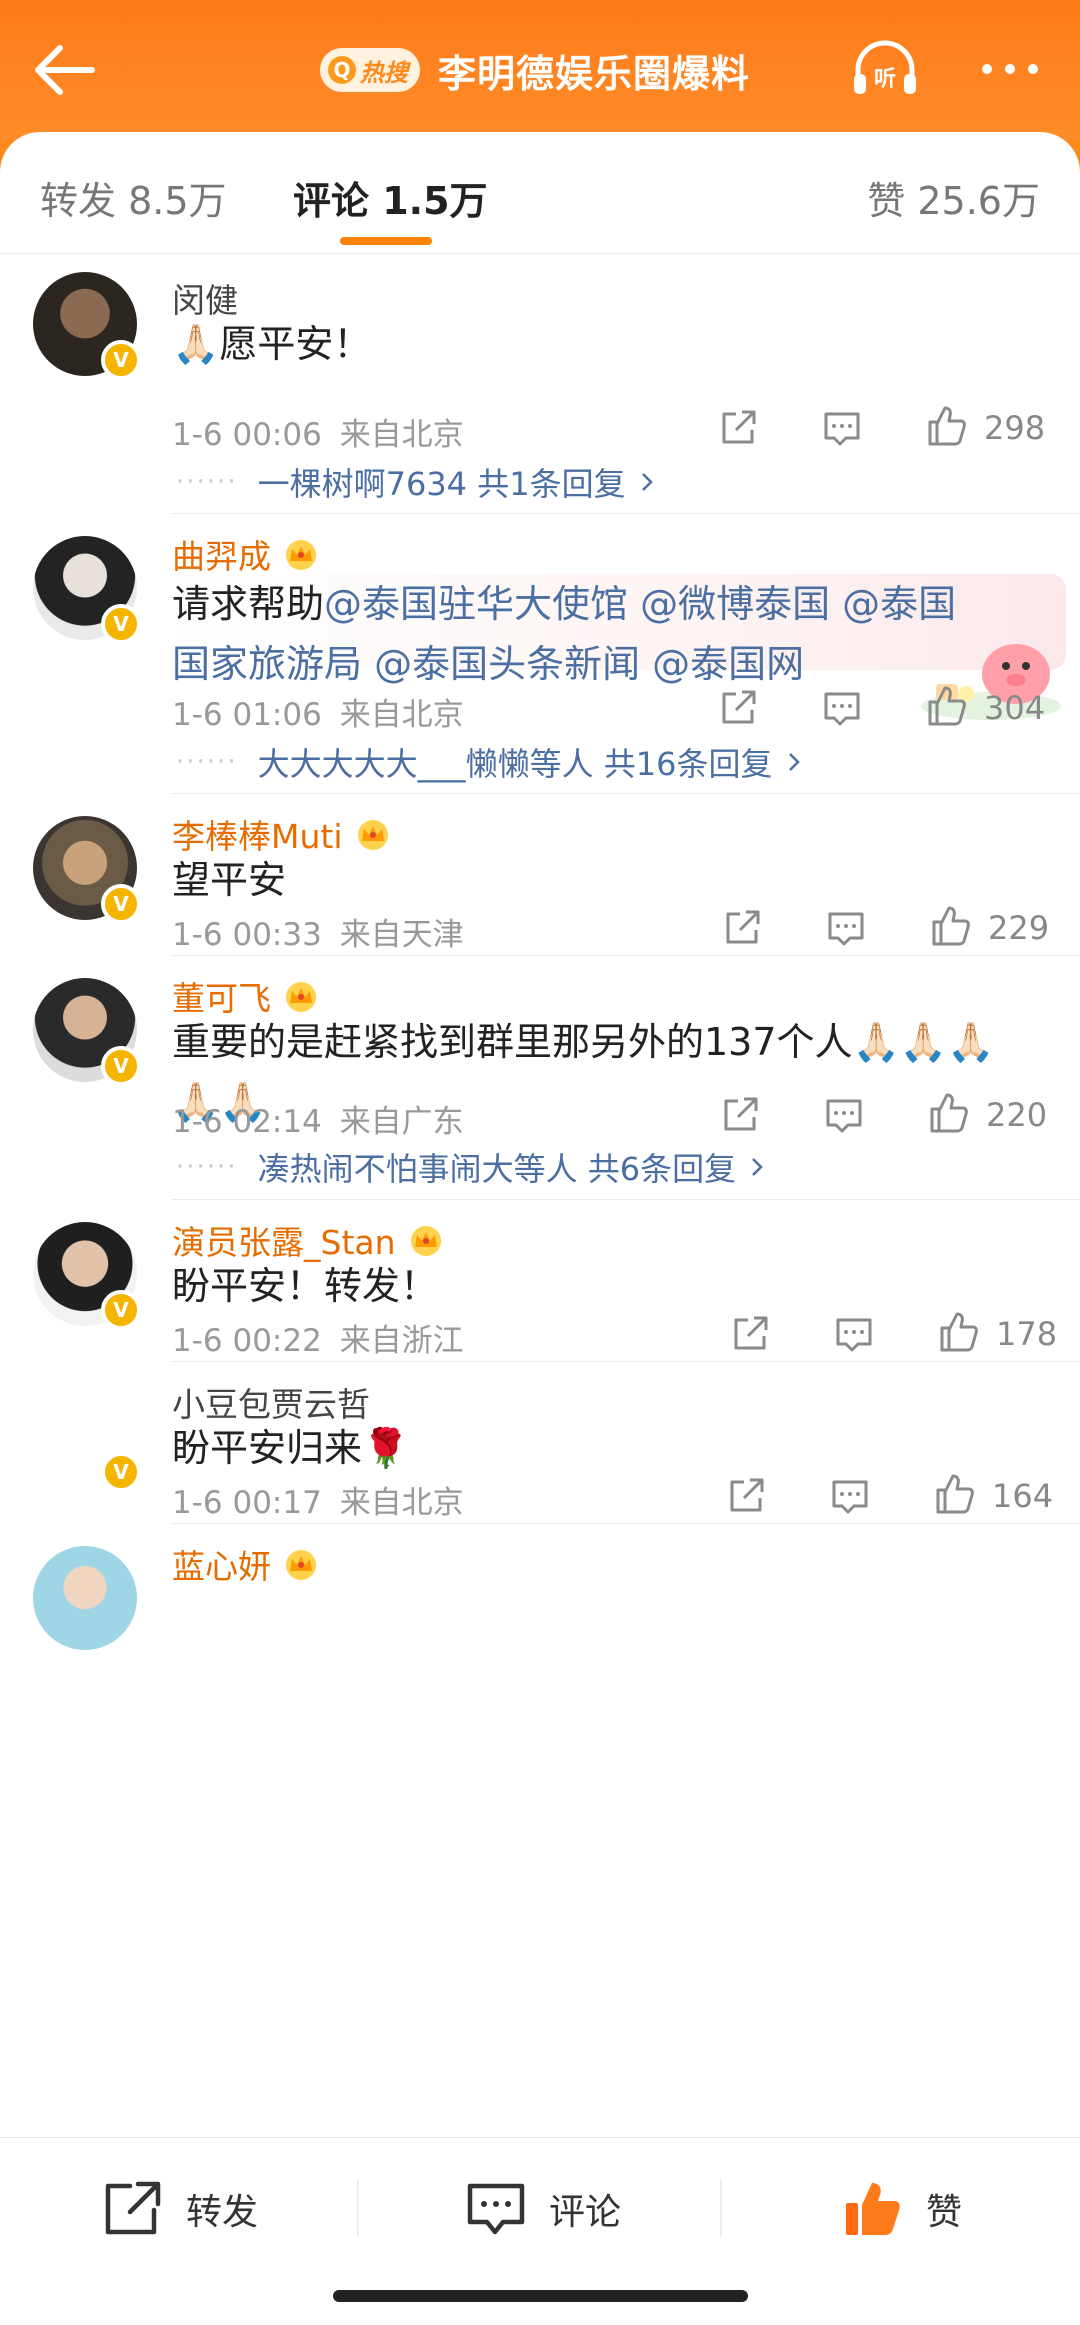  I want to click on search-icon: Q, so click(342, 70).